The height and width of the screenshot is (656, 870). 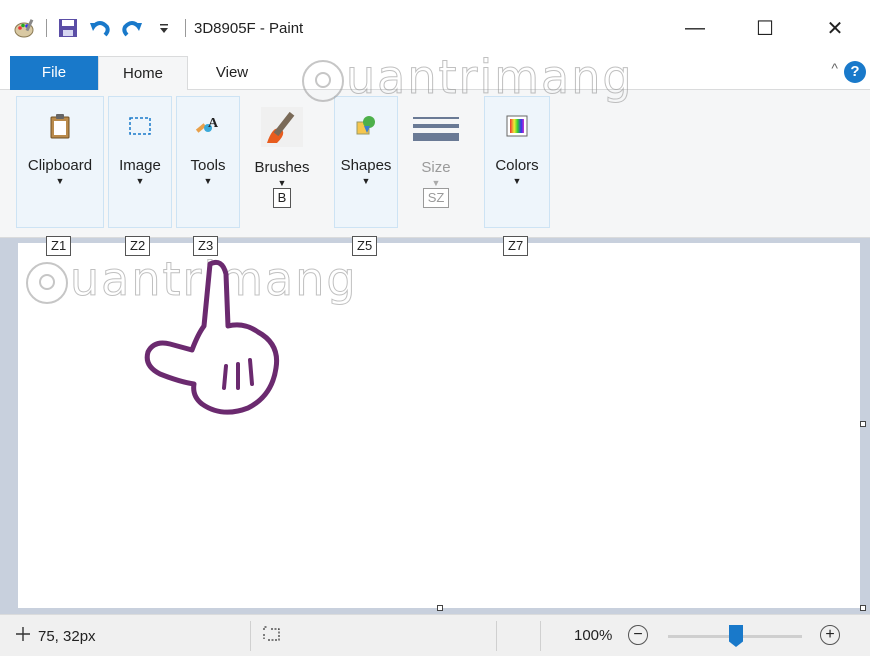 What do you see at coordinates (516, 246) in the screenshot?
I see `keytip-colors: Z7` at bounding box center [516, 246].